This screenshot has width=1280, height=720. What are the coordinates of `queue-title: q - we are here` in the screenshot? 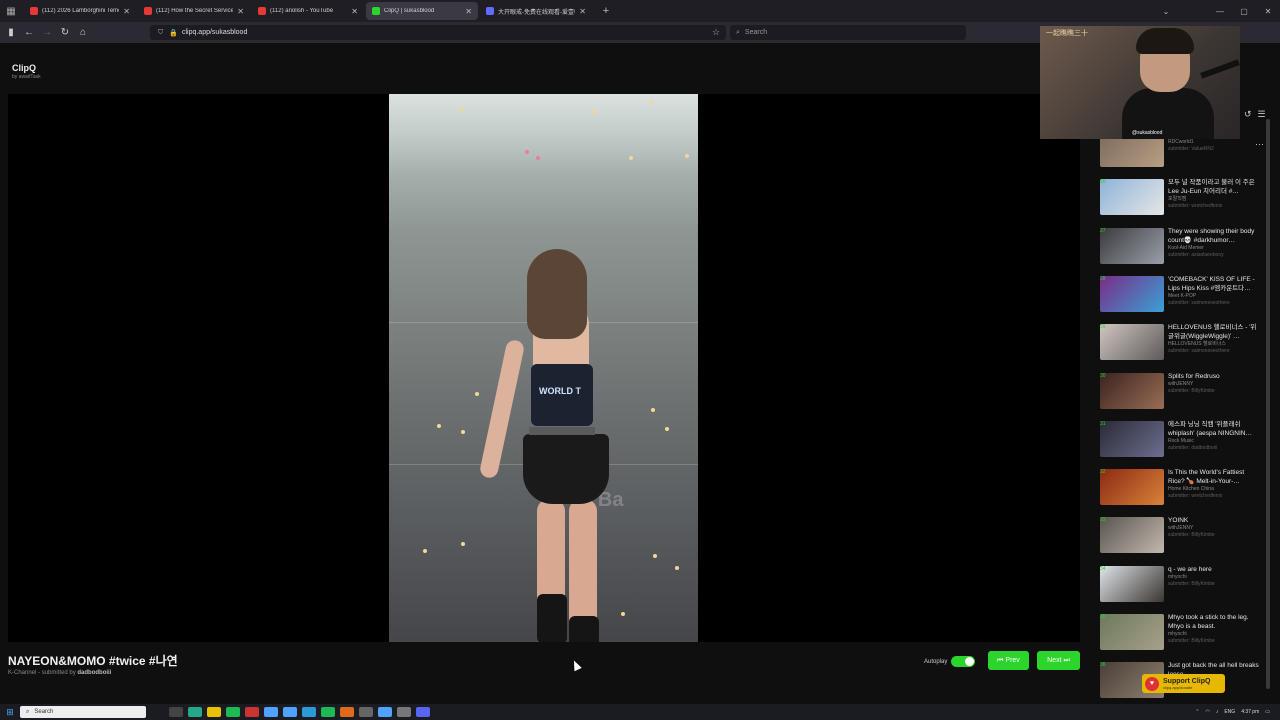 It's located at (1214, 569).